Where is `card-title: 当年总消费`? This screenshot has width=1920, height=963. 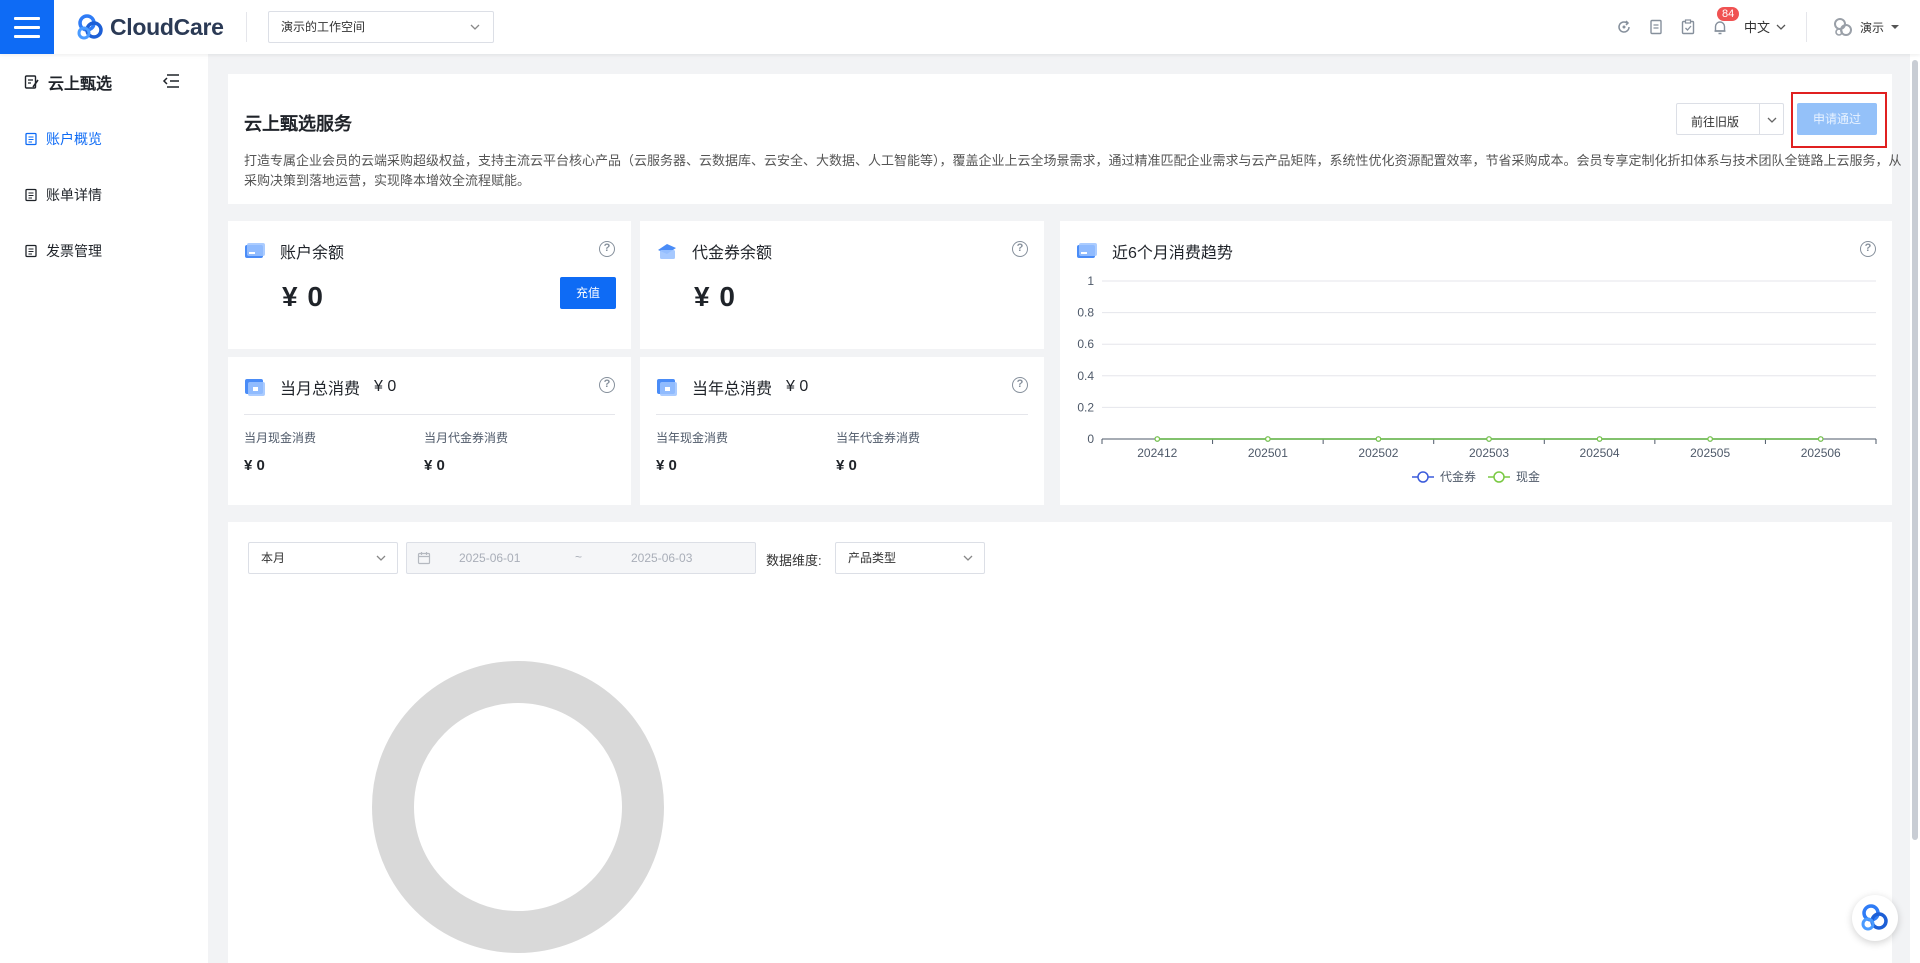 card-title: 当年总消费 is located at coordinates (732, 389).